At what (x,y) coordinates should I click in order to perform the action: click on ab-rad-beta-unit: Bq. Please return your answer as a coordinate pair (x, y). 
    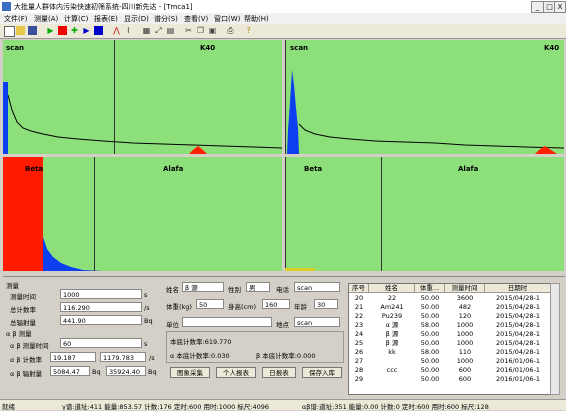
    Looking at the image, I should click on (152, 372).